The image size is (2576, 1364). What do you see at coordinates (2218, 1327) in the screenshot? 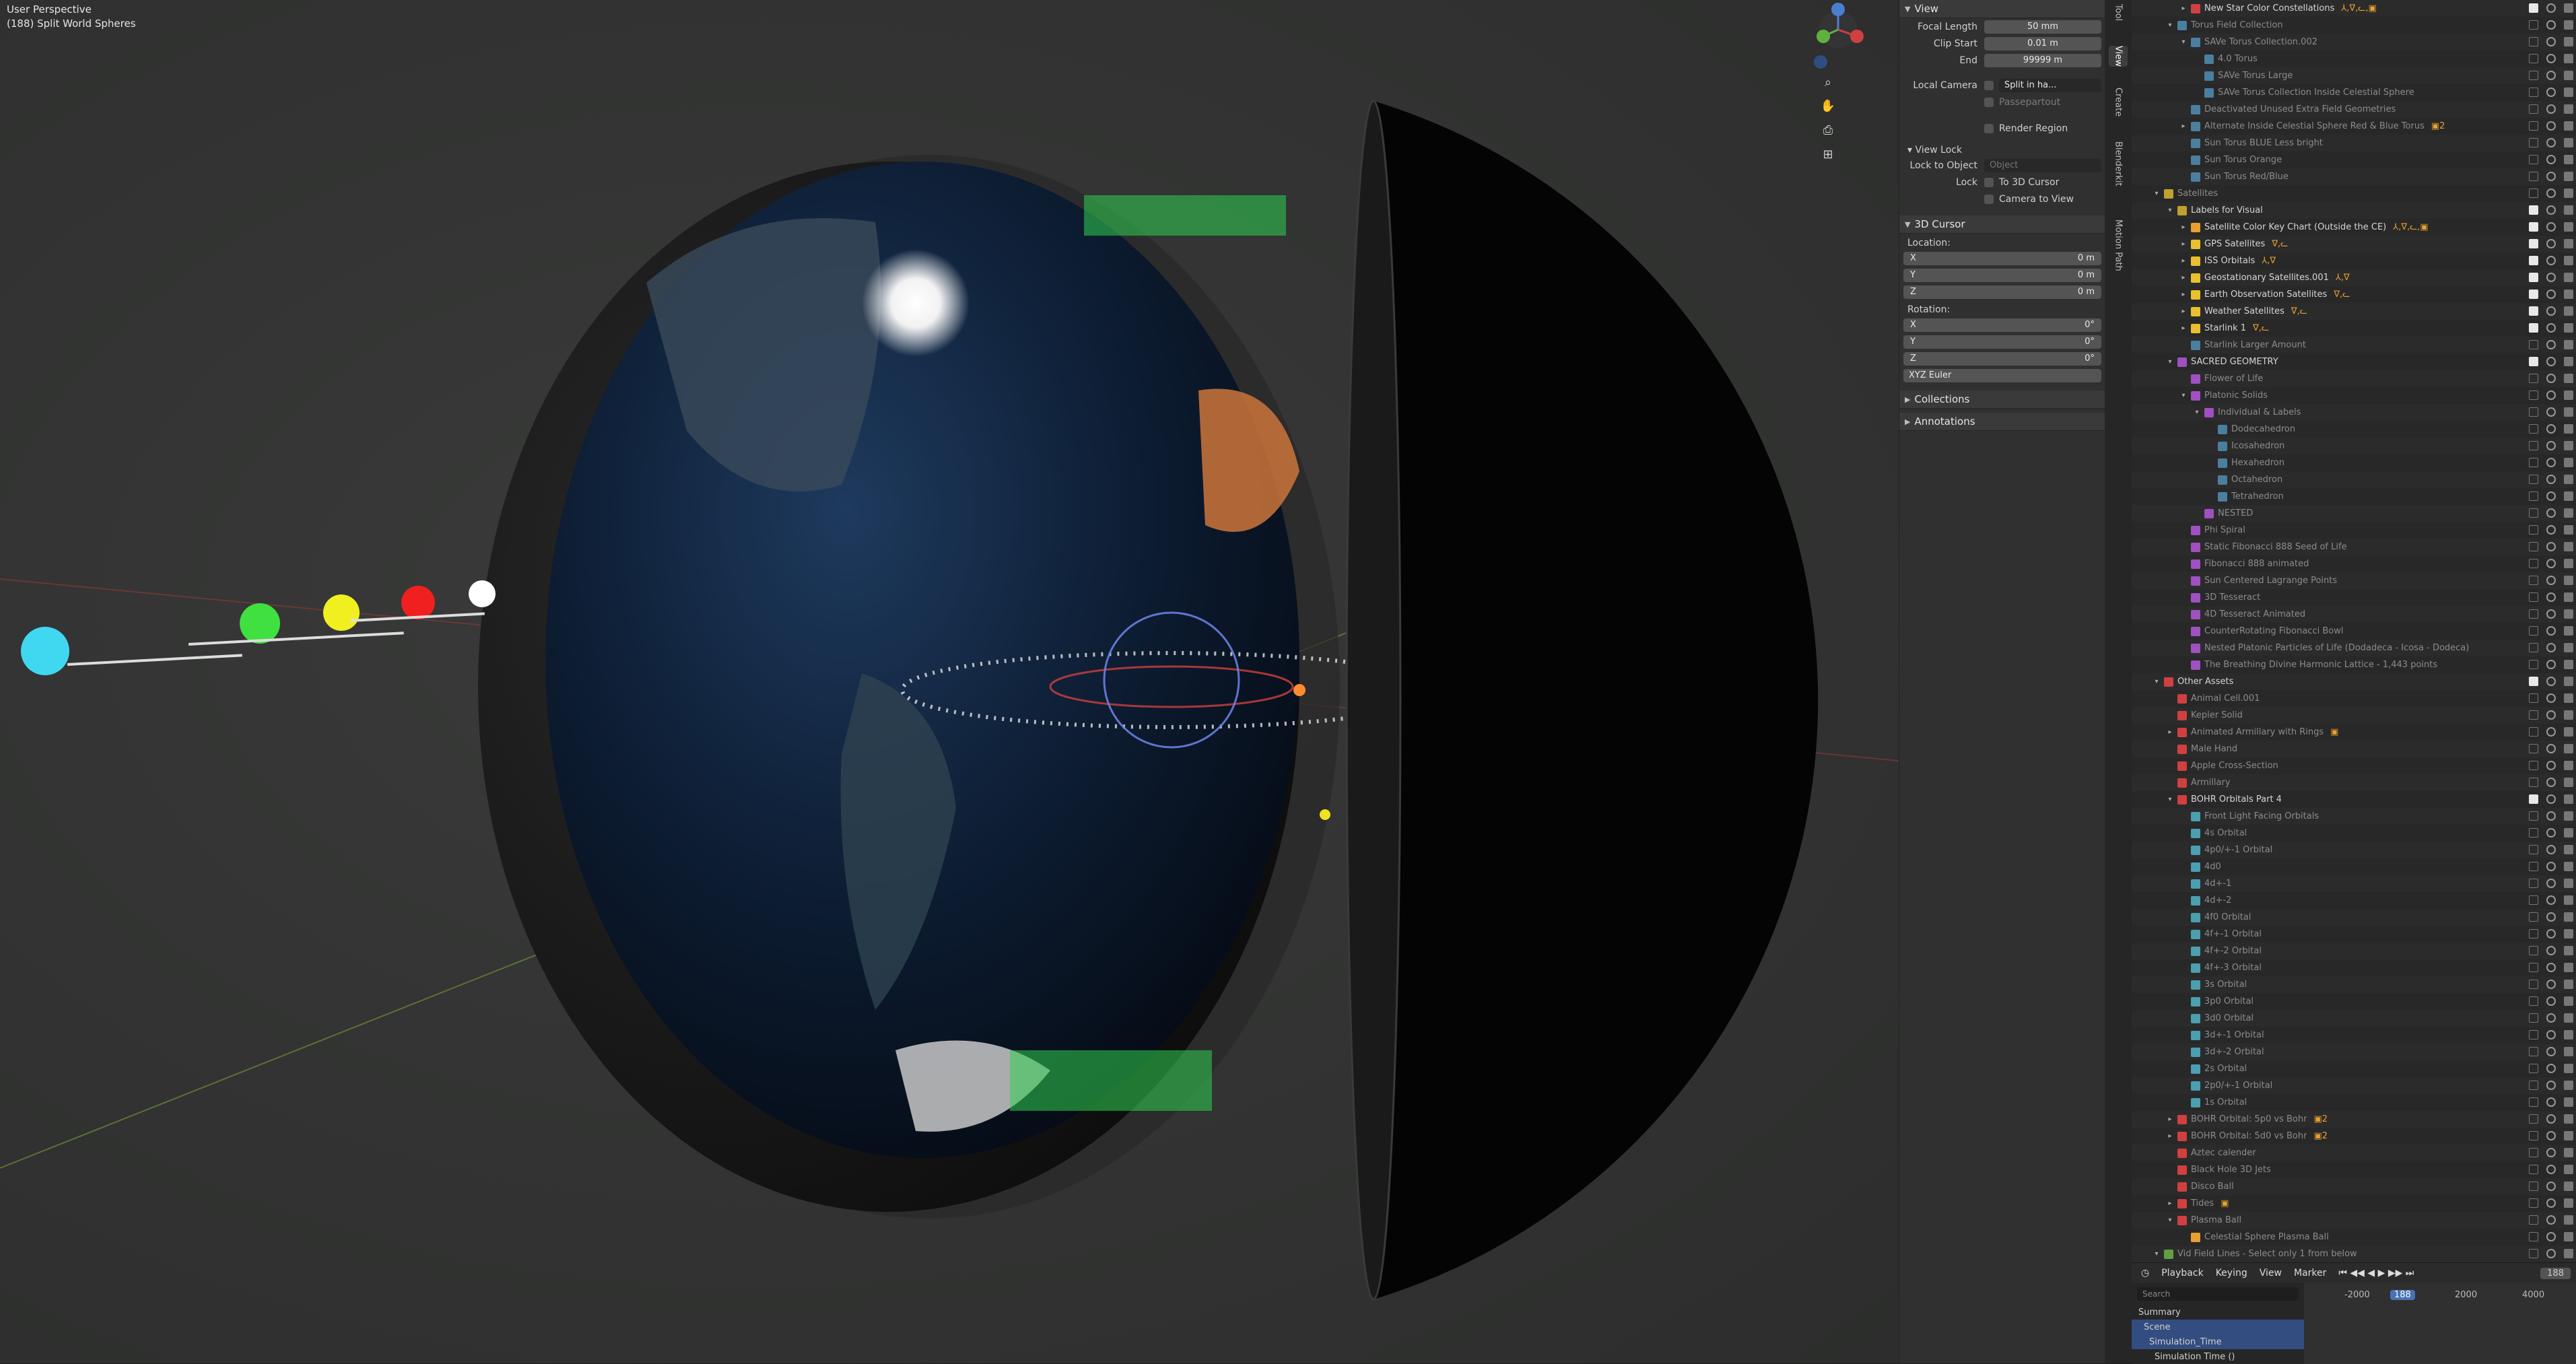
I see `channel-item: Scene` at bounding box center [2218, 1327].